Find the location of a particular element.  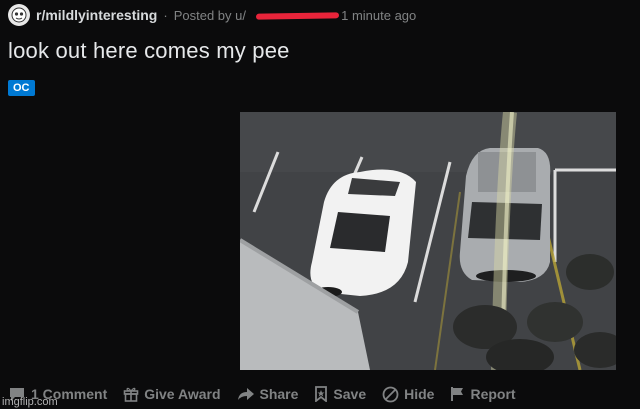

subreddit-icon is located at coordinates (19, 15).